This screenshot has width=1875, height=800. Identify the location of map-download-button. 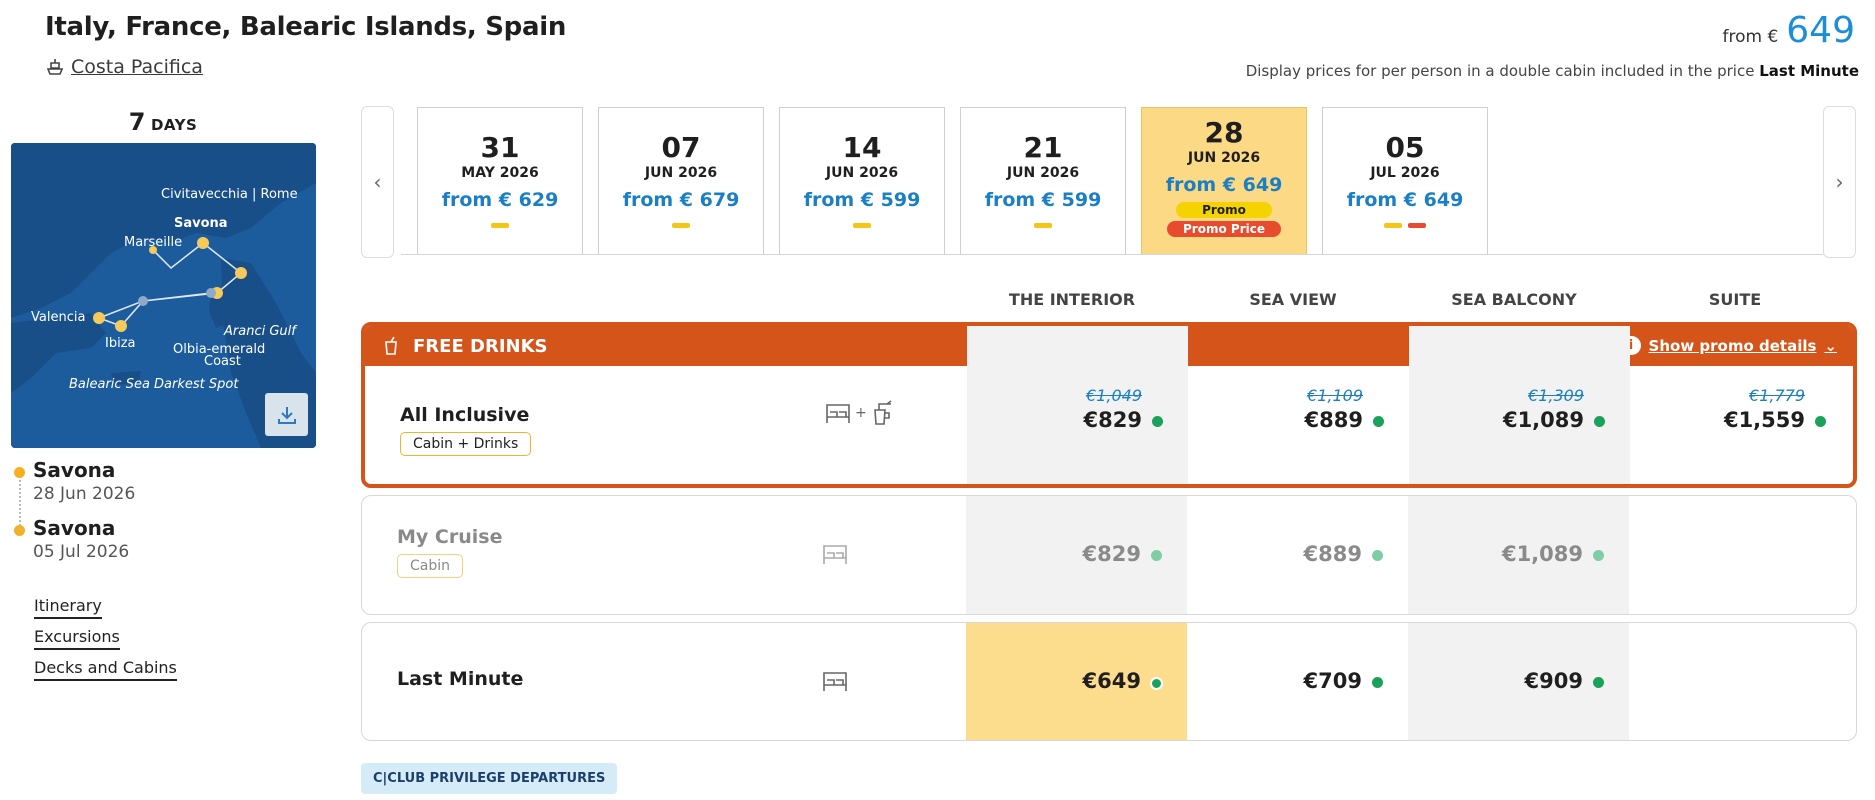
(286, 414).